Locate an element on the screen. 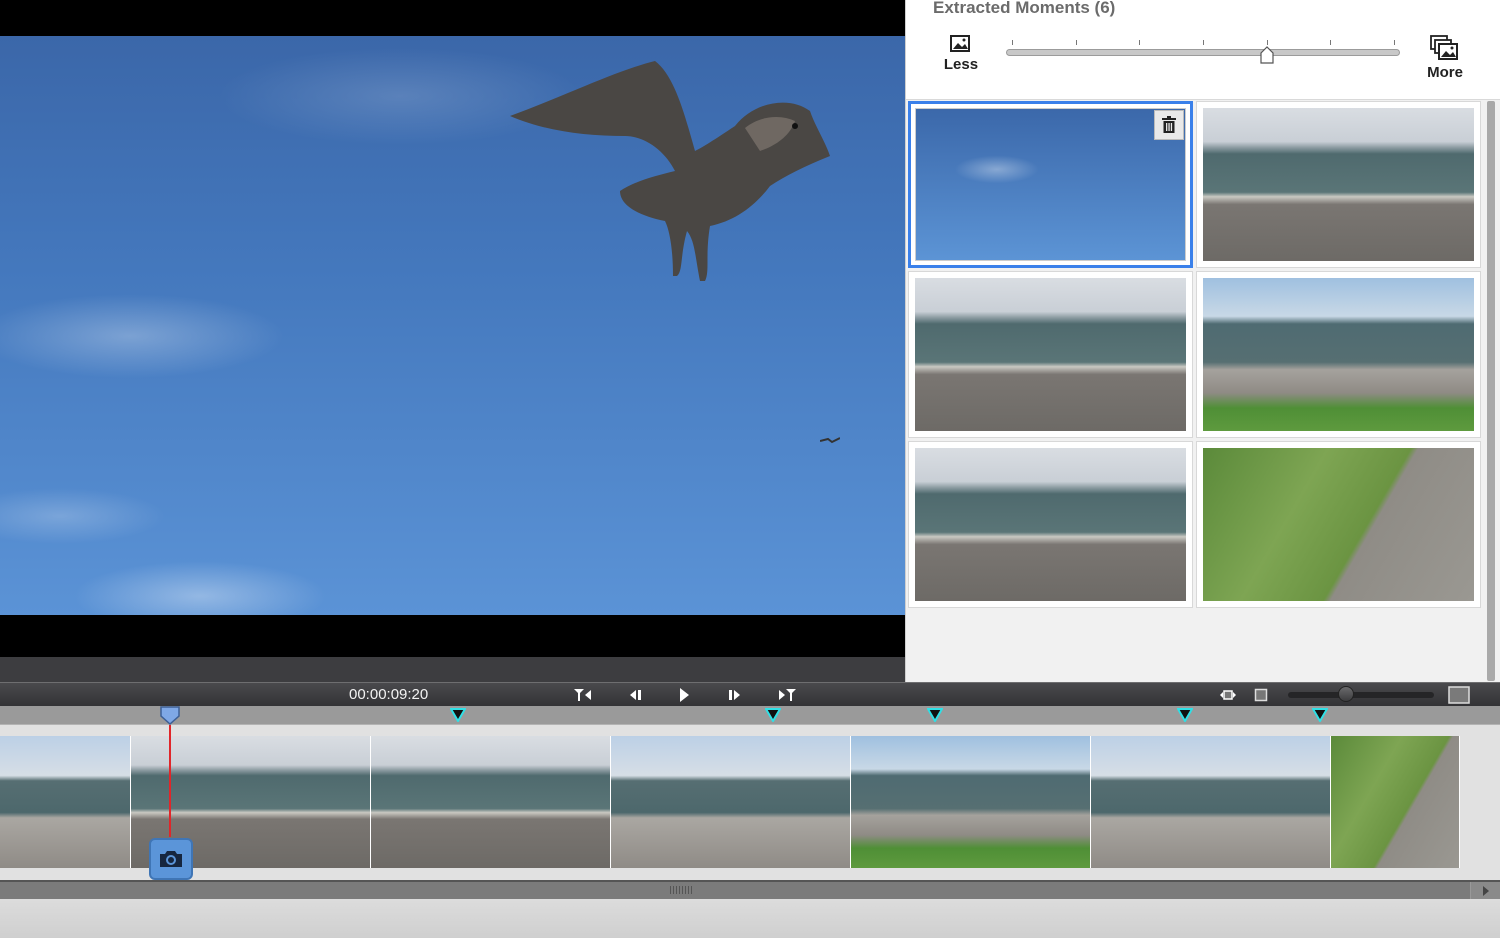 Image resolution: width=1500 pixels, height=938 pixels. play-button is located at coordinates (684, 695).